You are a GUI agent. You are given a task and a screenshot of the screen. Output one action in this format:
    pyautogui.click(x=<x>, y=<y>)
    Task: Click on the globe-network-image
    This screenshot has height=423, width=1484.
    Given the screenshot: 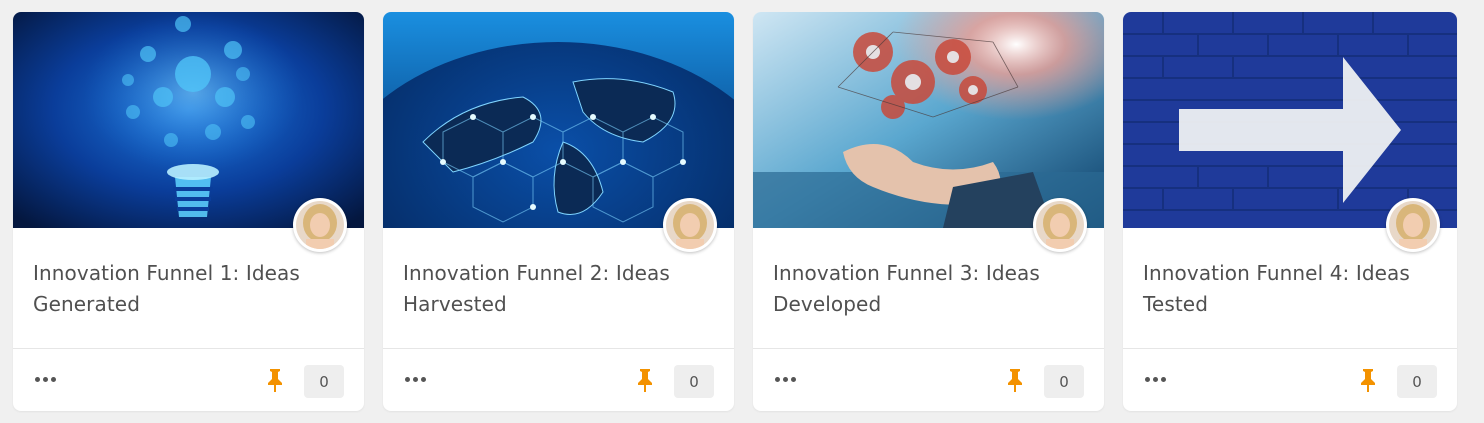 What is the action you would take?
    pyautogui.click(x=558, y=120)
    